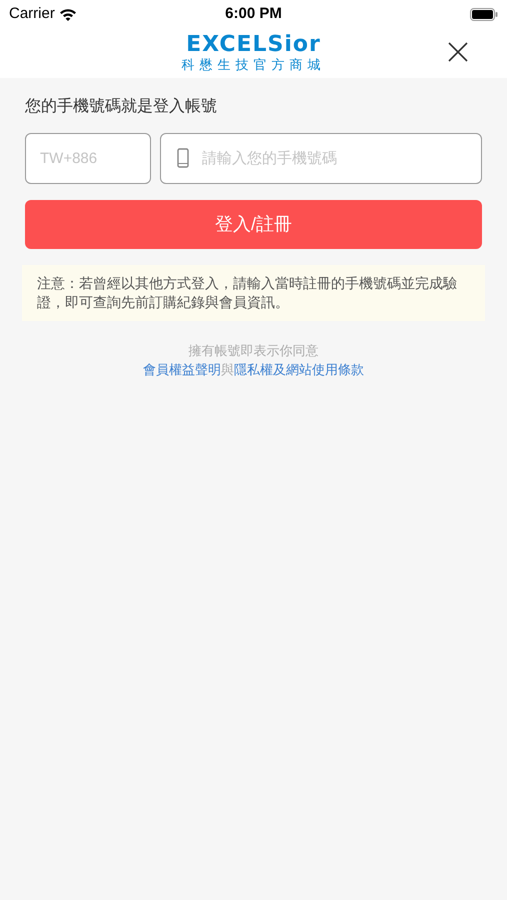 The image size is (507, 900). What do you see at coordinates (253, 293) in the screenshot?
I see `notice-message: 注意：若曾經以其他方式登入，請輸入當時註冊的手機號碼並完成驗證，即可查詢先前訂購紀錄與會員資訊。` at bounding box center [253, 293].